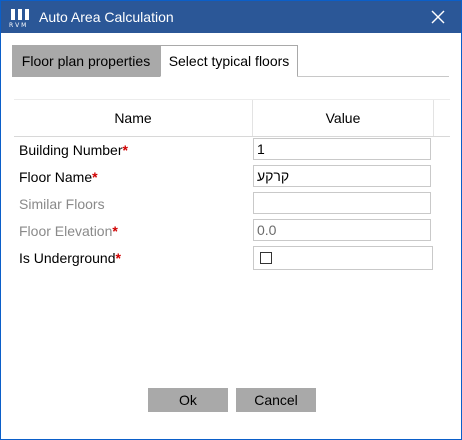 The image size is (462, 440). What do you see at coordinates (342, 176) in the screenshot?
I see `floor-name-field` at bounding box center [342, 176].